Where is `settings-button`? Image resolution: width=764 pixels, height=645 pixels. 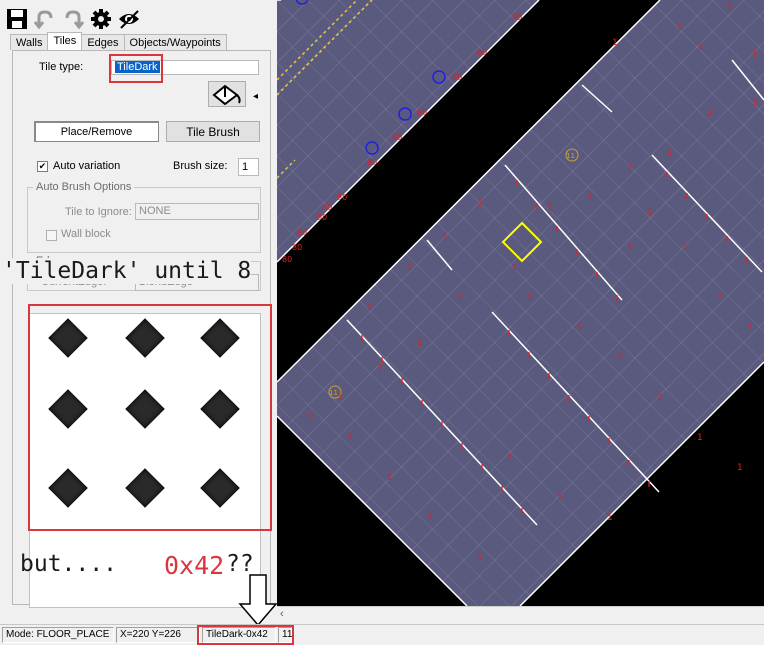
settings-button is located at coordinates (101, 19).